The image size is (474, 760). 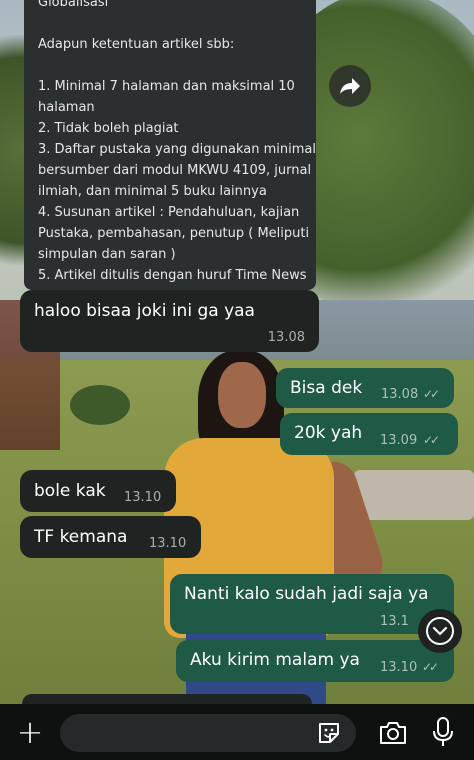 I want to click on message-text: Nanti kalo sudah jadi saja ya, so click(x=306, y=594).